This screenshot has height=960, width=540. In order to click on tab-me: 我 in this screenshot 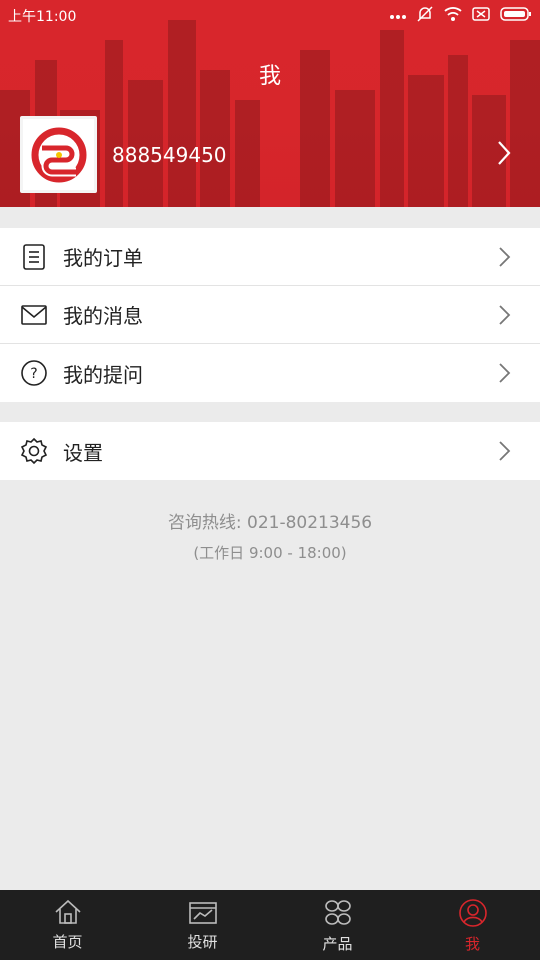, I will do `click(472, 925)`.